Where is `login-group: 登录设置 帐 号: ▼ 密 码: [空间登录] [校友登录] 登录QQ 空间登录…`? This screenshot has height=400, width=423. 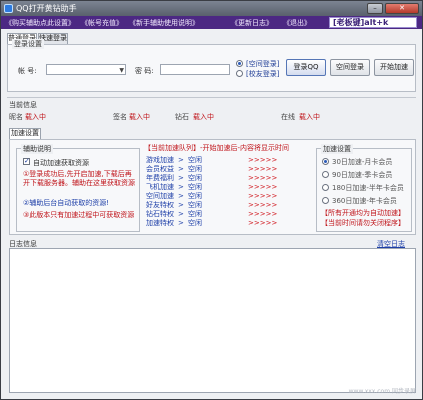 login-group: 登录设置 帐 号: ▼ 密 码: [空间登录] [校友登录] 登录QQ 空间登录… is located at coordinates (211, 65).